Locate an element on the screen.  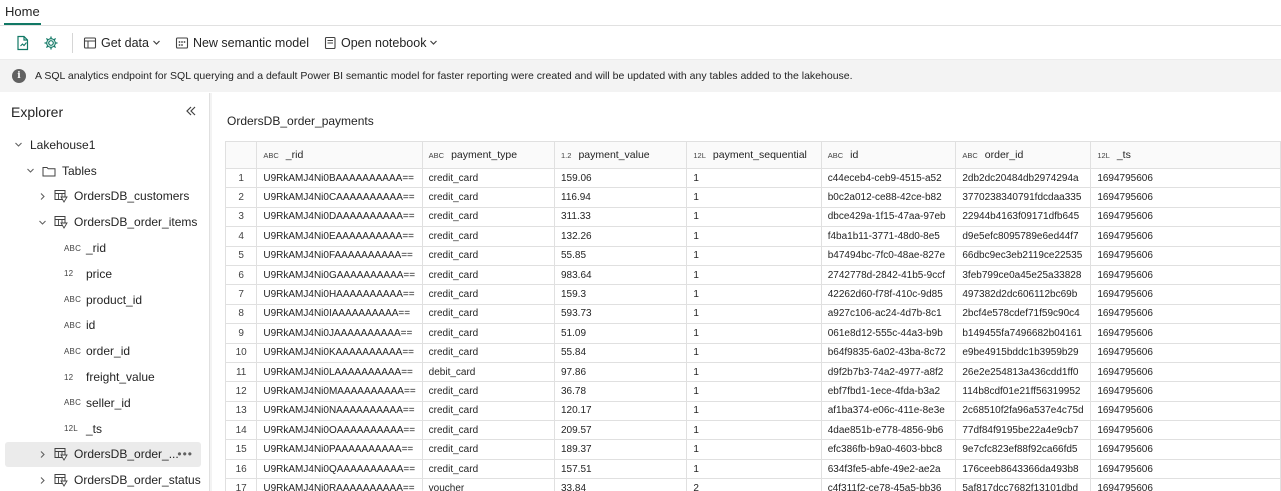
column-header: ABC payment_type is located at coordinates (488, 155).